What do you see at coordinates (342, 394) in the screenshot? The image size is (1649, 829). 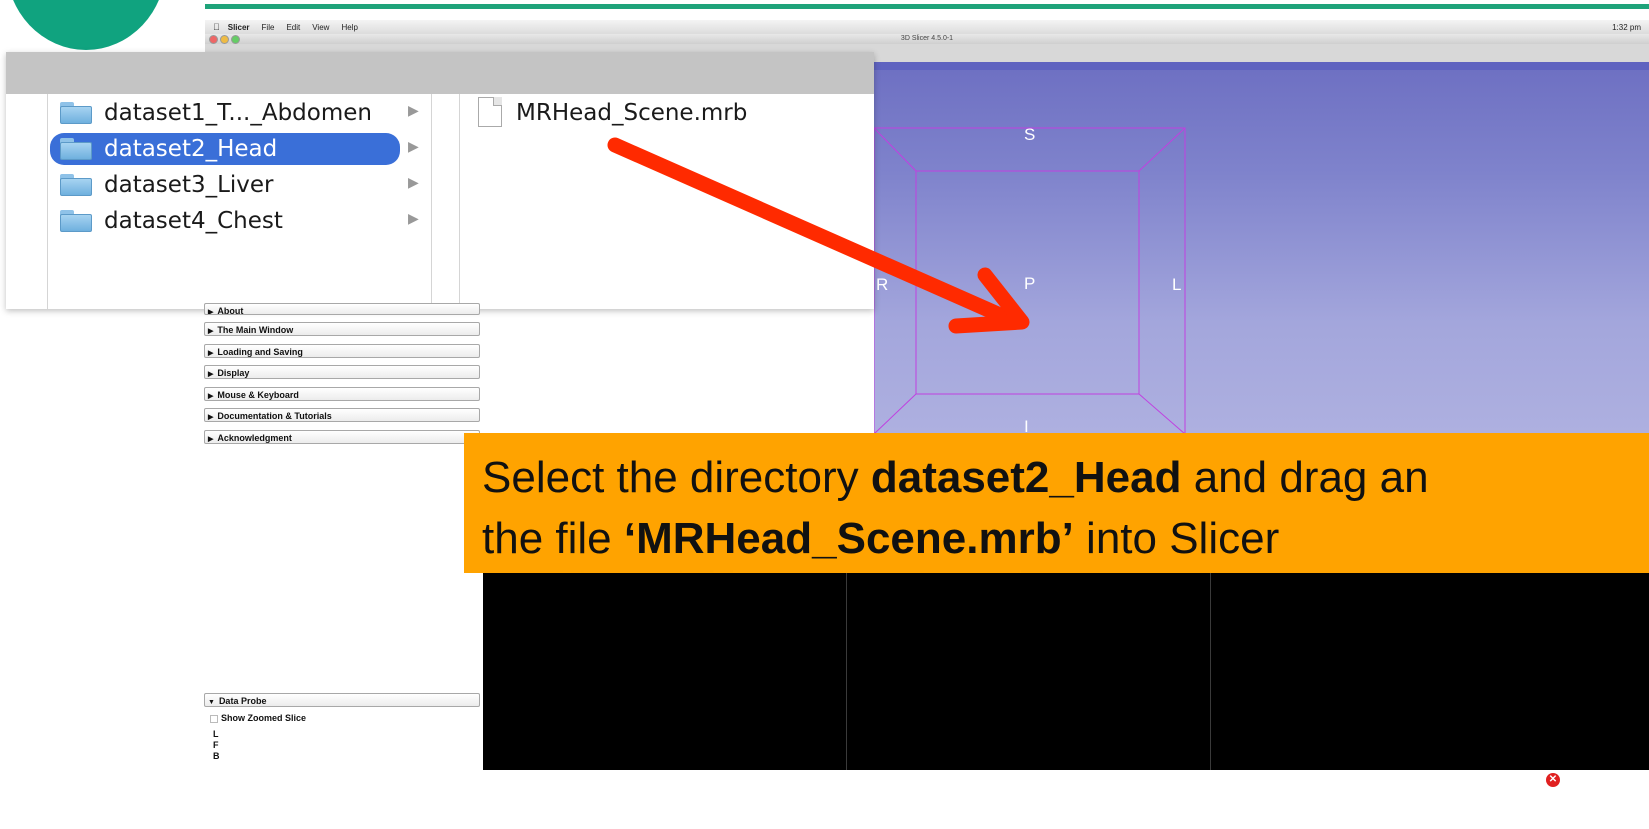 I see `section-mouse-keyboard: ▶ Mouse & Keyboard` at bounding box center [342, 394].